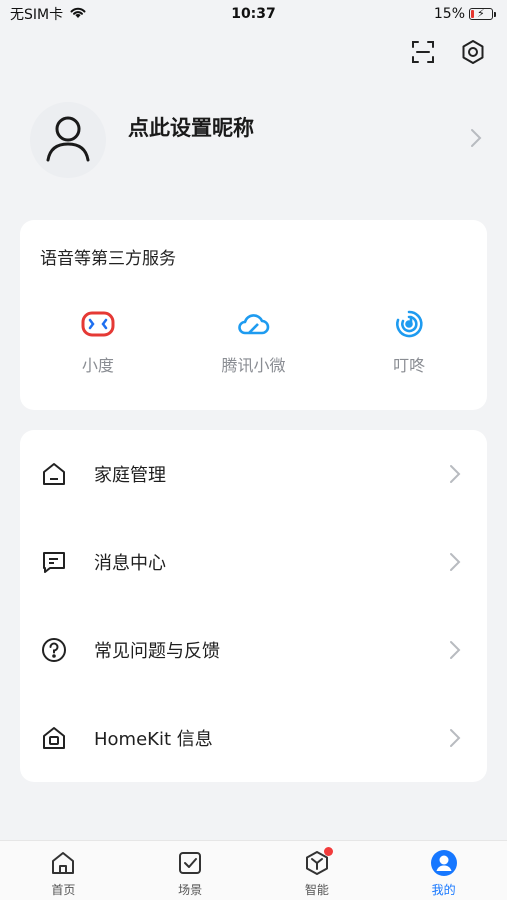 The height and width of the screenshot is (900, 507). What do you see at coordinates (191, 127) in the screenshot?
I see `nickname-label: 点此设置昵称` at bounding box center [191, 127].